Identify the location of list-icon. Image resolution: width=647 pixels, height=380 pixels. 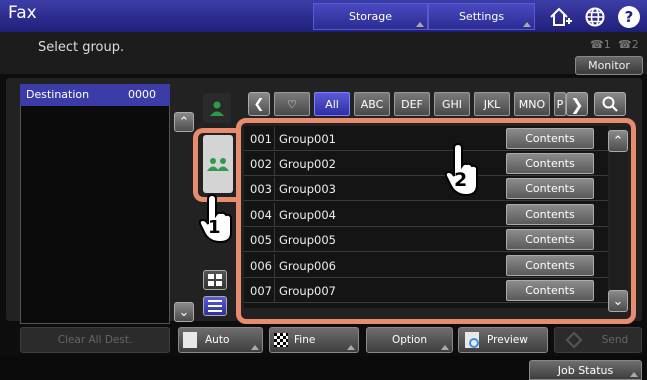
(215, 306).